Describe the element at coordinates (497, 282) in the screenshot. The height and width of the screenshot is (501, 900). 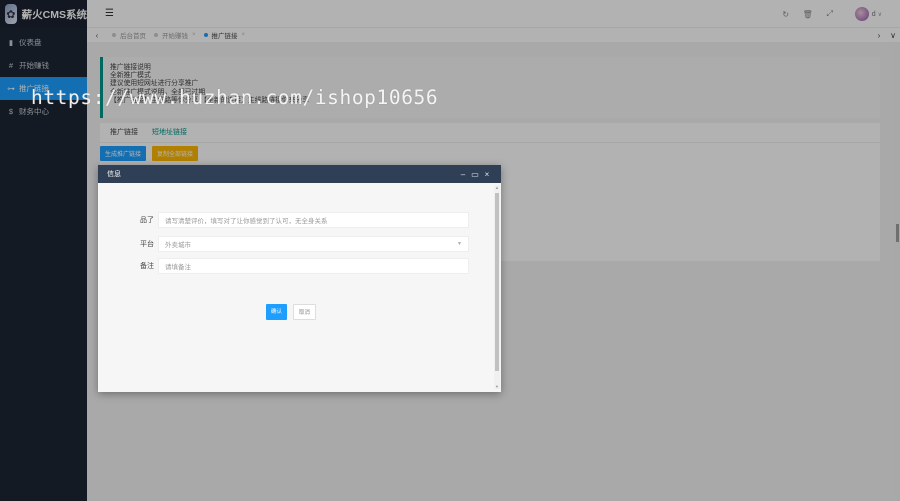
I see `dialog-scrollbar-thumb` at that location.